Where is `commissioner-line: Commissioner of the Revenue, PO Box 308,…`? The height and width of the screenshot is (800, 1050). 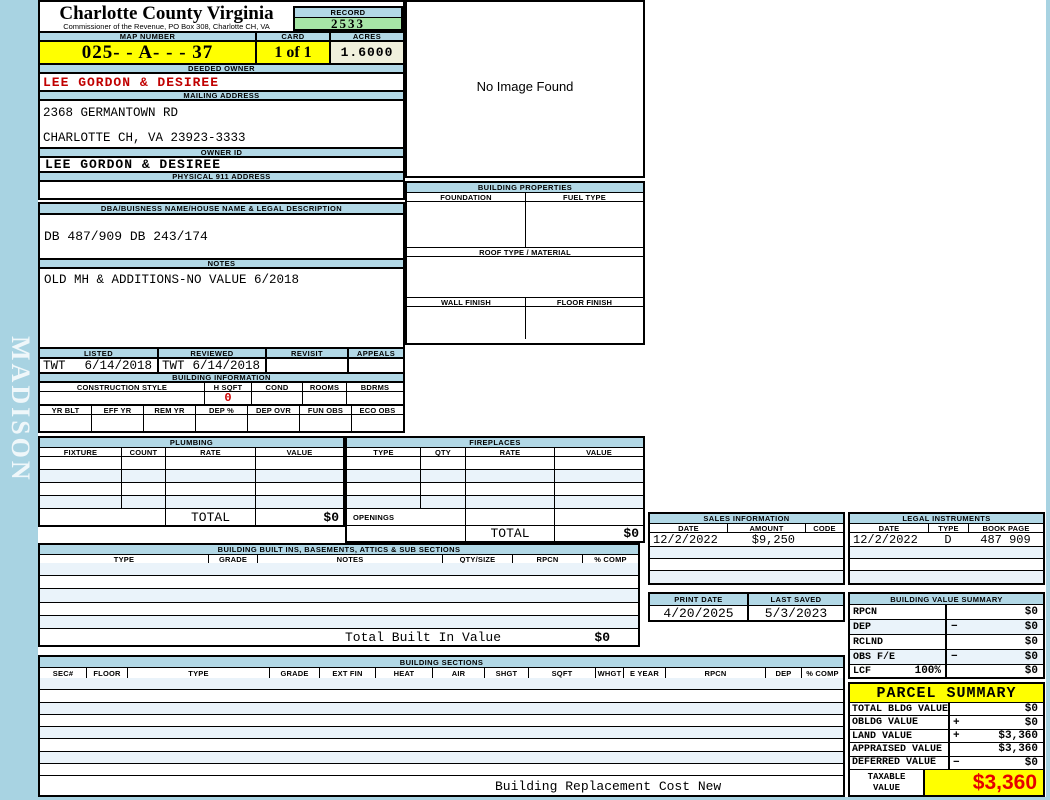 commissioner-line: Commissioner of the Revenue, PO Box 308,… is located at coordinates (166, 26).